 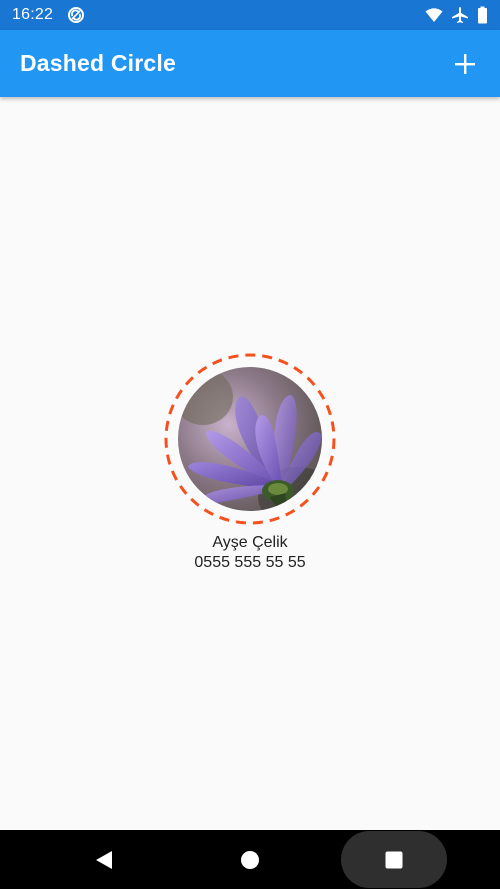 I want to click on status-bar: 16:22, so click(x=250, y=15).